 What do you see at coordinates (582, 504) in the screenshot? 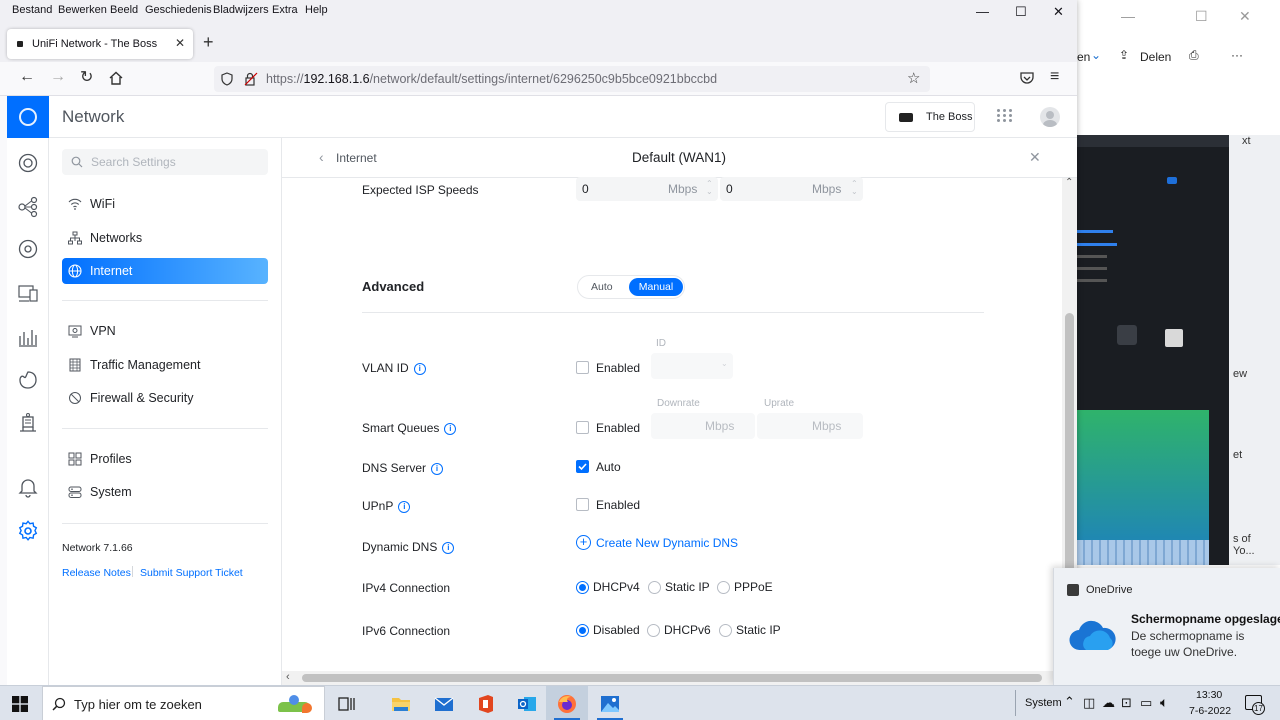
I see `upnp-checkbox` at bounding box center [582, 504].